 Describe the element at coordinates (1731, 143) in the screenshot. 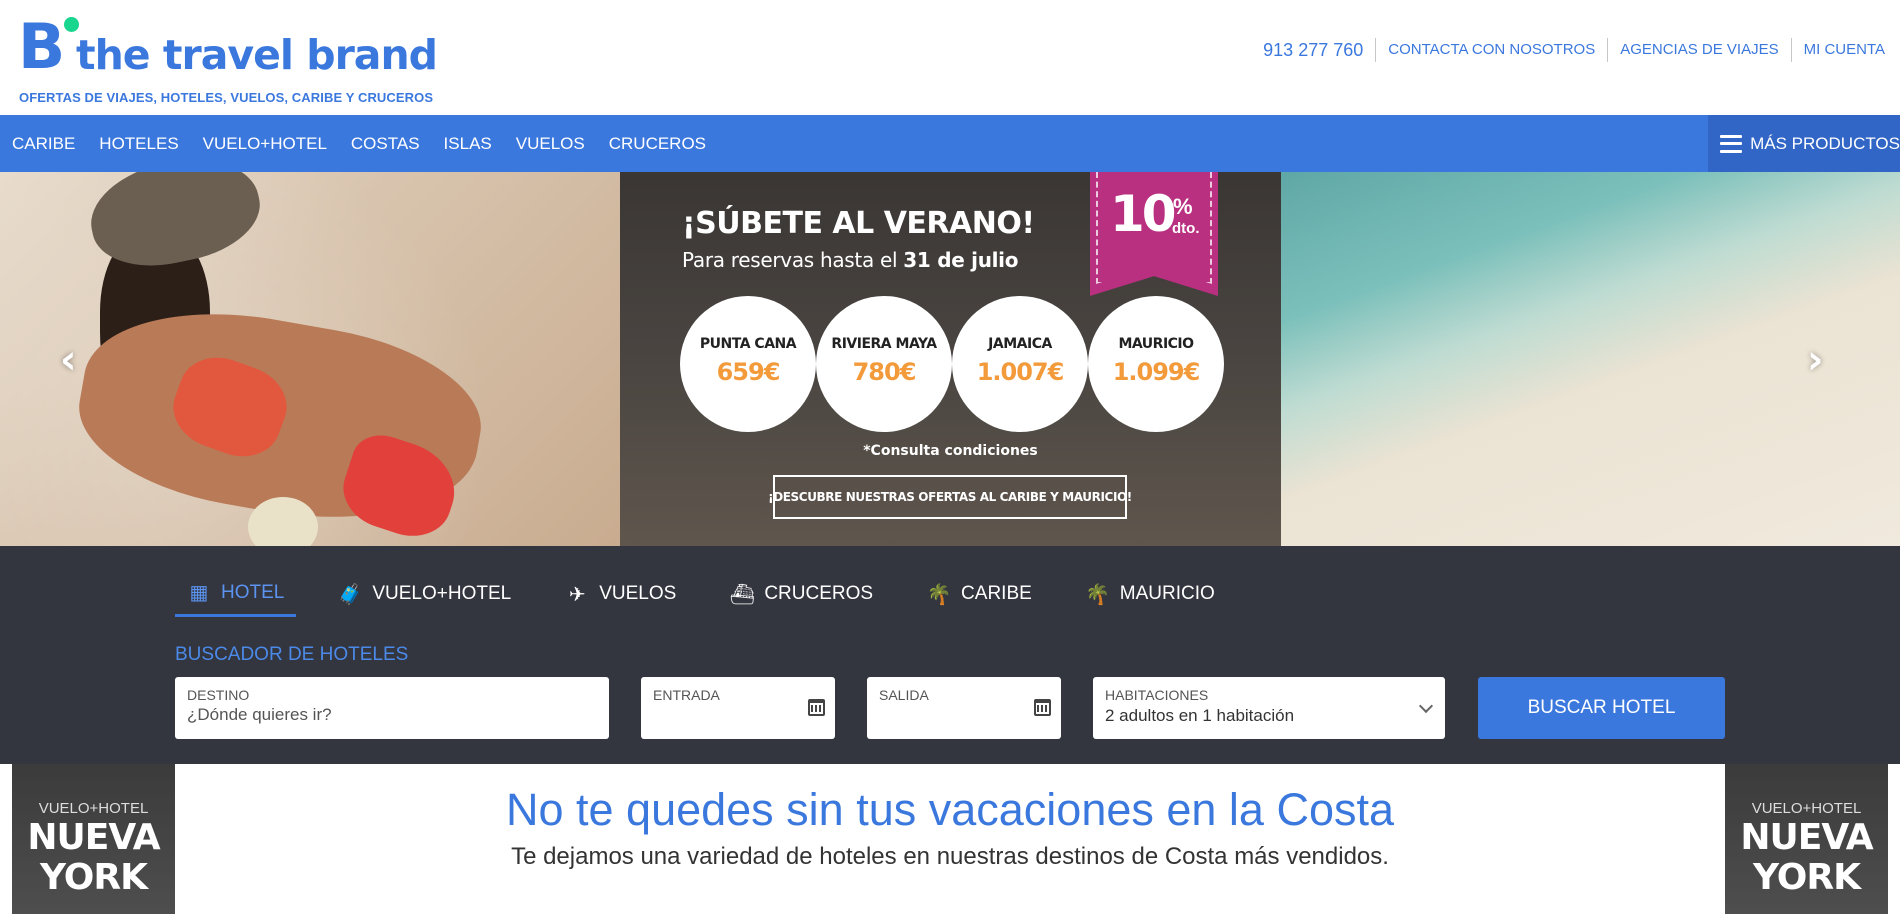

I see `menu-icon` at that location.